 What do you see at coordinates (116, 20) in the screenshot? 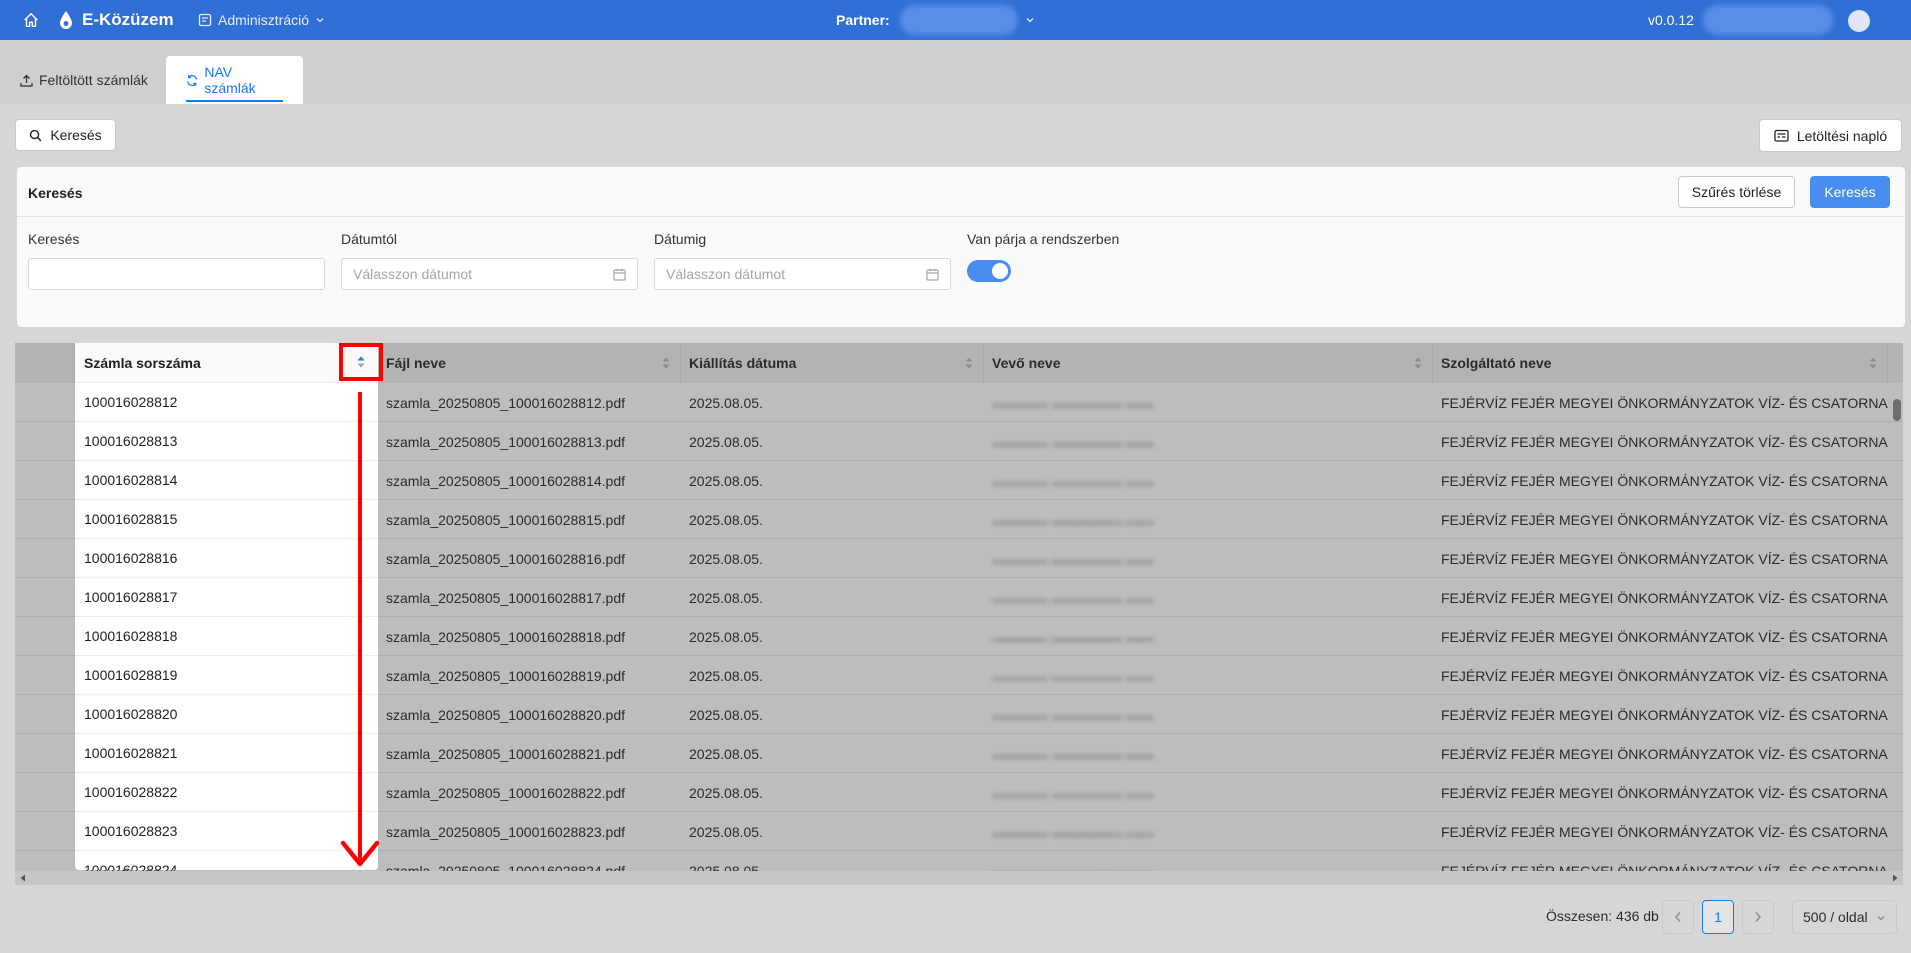
I see `brand: E-Közüzem` at bounding box center [116, 20].